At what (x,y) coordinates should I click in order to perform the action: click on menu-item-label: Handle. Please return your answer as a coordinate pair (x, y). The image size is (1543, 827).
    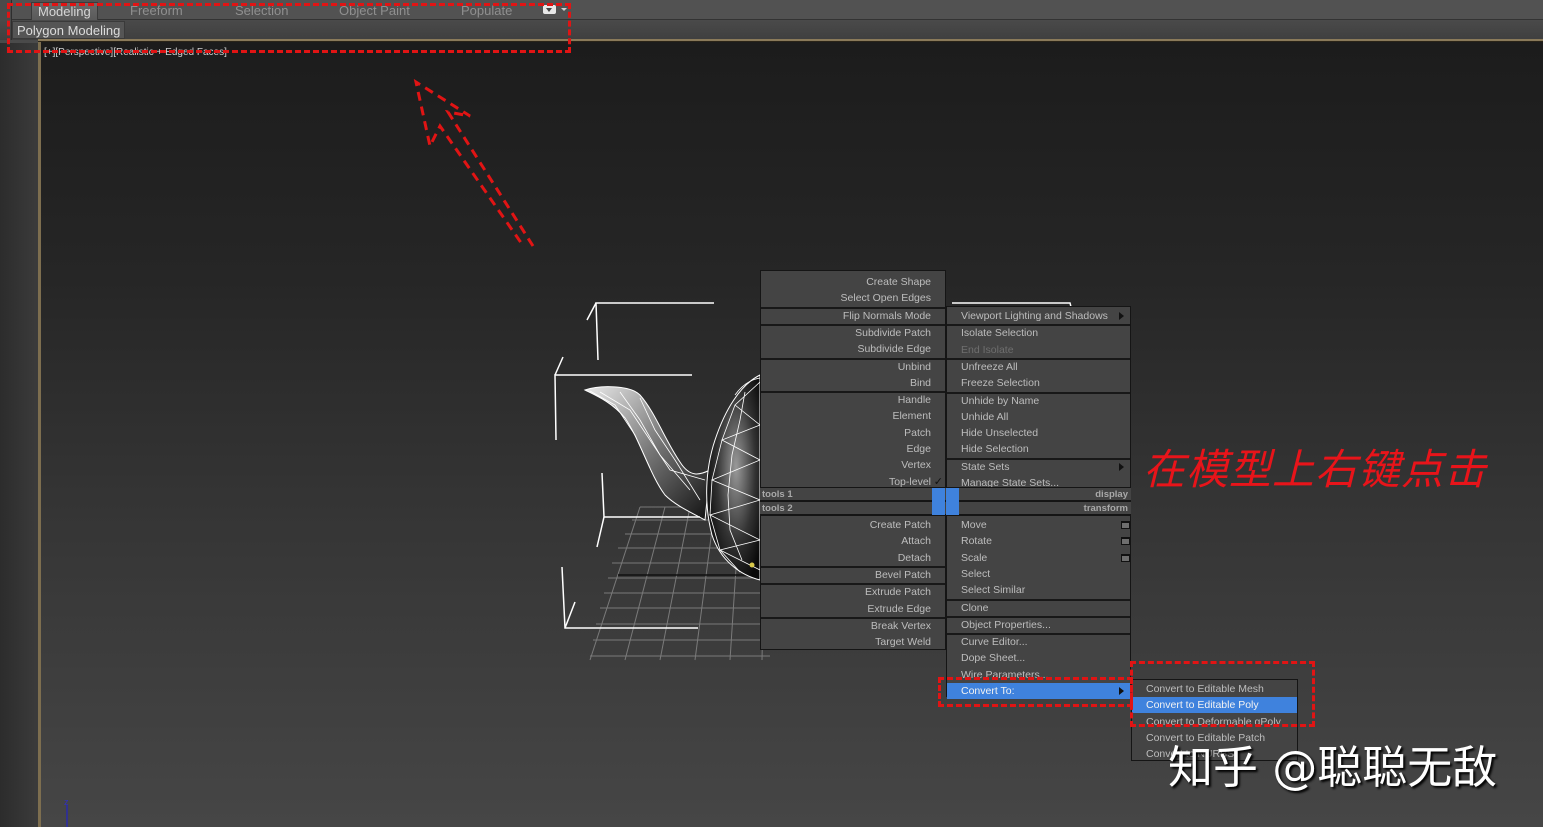
    Looking at the image, I should click on (914, 400).